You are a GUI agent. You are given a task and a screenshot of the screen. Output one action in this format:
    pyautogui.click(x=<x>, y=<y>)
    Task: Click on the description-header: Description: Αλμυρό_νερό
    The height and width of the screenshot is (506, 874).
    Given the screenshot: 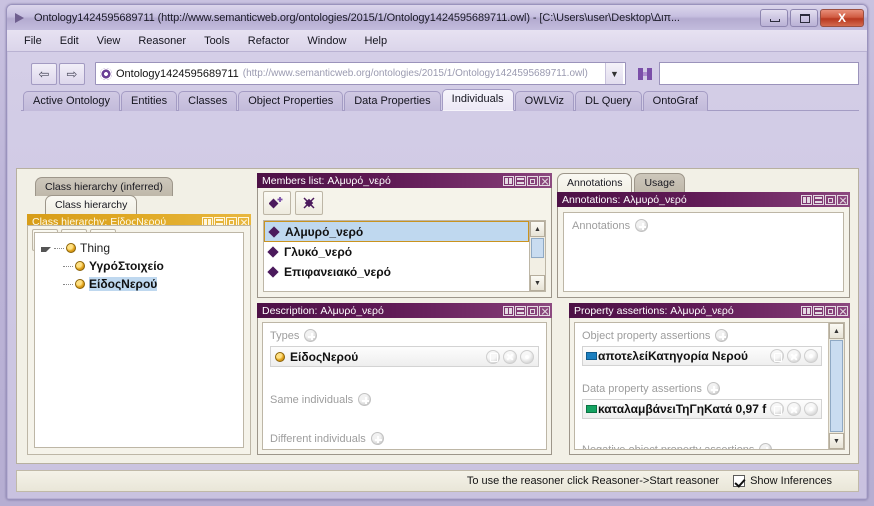 What is the action you would take?
    pyautogui.click(x=404, y=310)
    